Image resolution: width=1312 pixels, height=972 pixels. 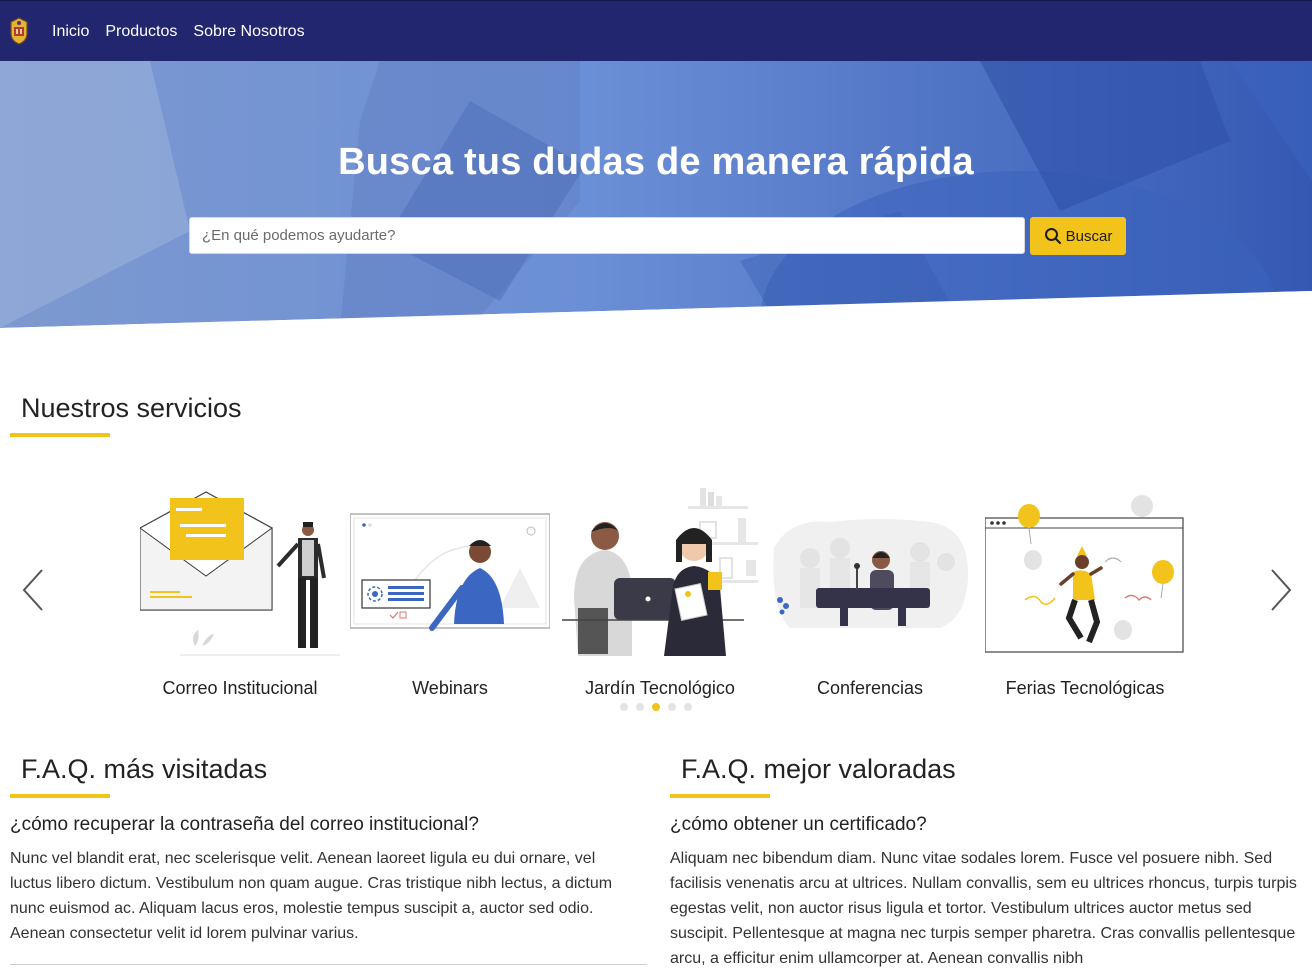 I want to click on carousel-indicators, so click(x=656, y=707).